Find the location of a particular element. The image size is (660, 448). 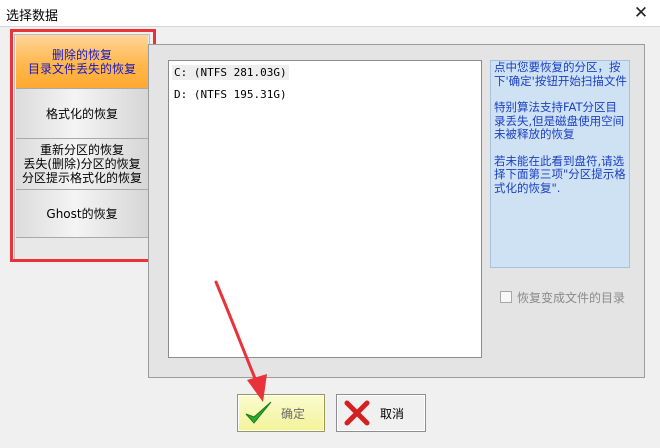

cancel-button-label: 取消 is located at coordinates (392, 413).